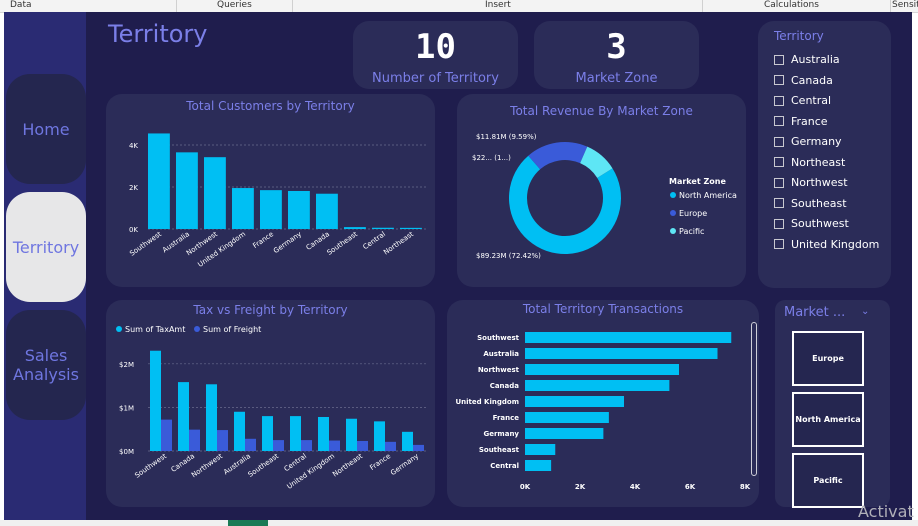  I want to click on data-label: $11.81M (9.59%), so click(506, 137).